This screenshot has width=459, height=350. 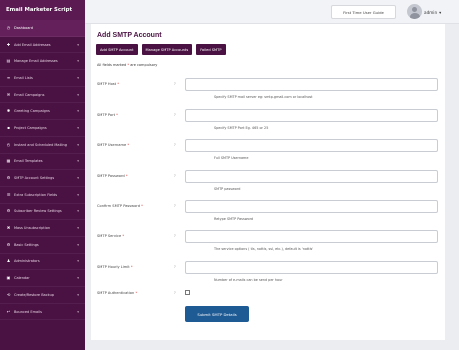 I want to click on sidebar-item-smtp-account-settings: ⚙ SMTP Account Settings ▾, so click(x=42, y=178).